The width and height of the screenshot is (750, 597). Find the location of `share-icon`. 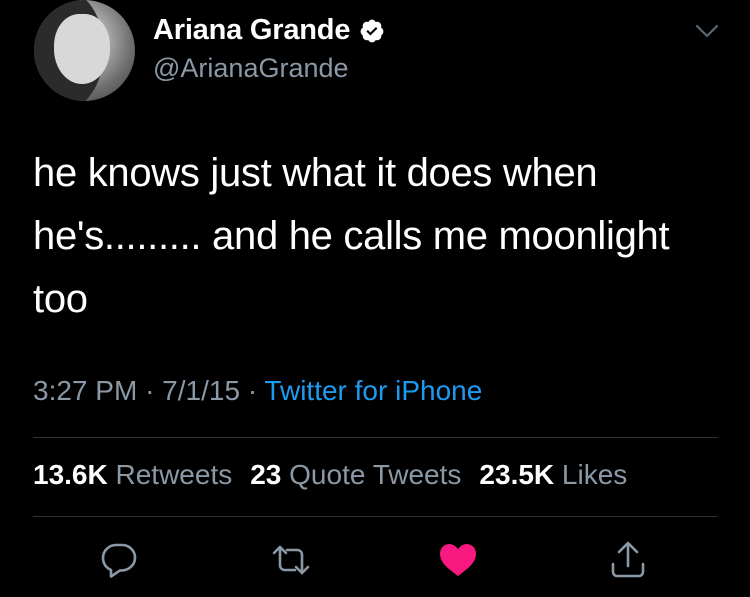

share-icon is located at coordinates (628, 560).